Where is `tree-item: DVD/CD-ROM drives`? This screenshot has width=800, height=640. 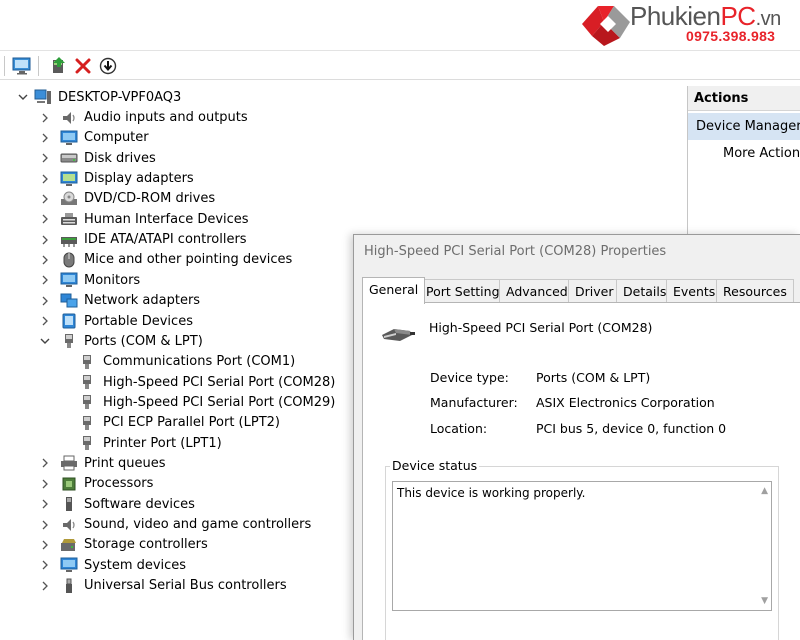
tree-item: DVD/CD-ROM drives is located at coordinates (126, 199).